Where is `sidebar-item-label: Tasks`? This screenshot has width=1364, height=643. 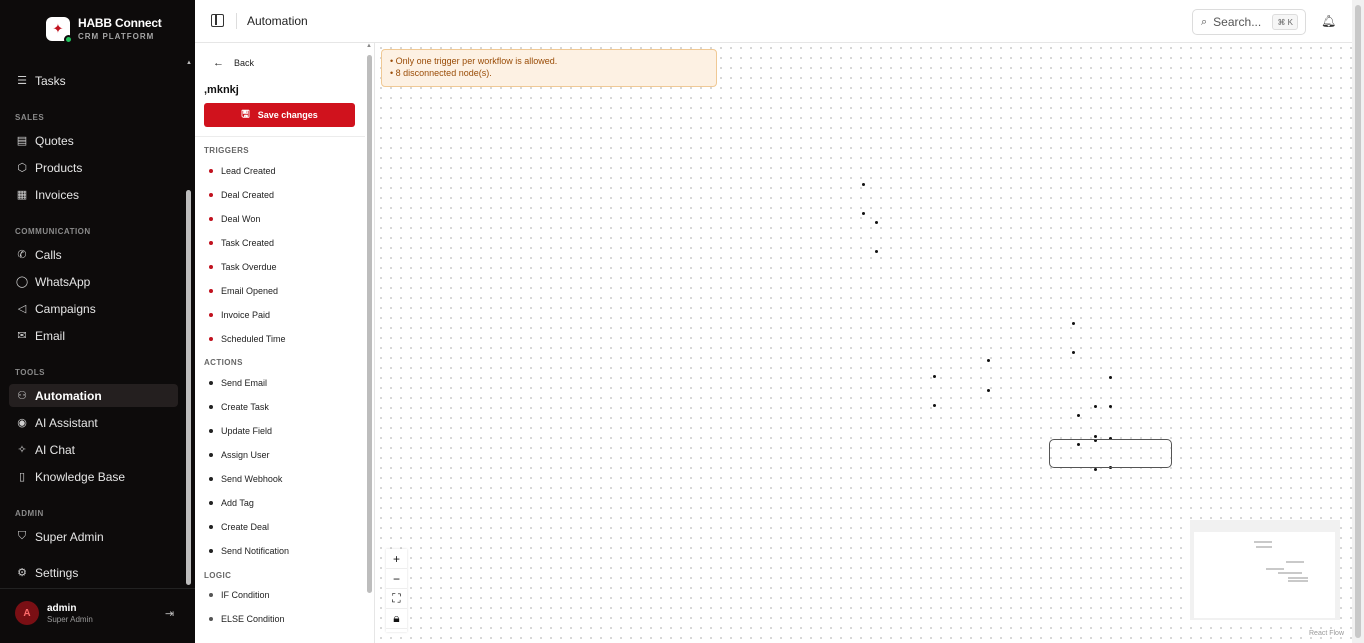 sidebar-item-label: Tasks is located at coordinates (50, 80).